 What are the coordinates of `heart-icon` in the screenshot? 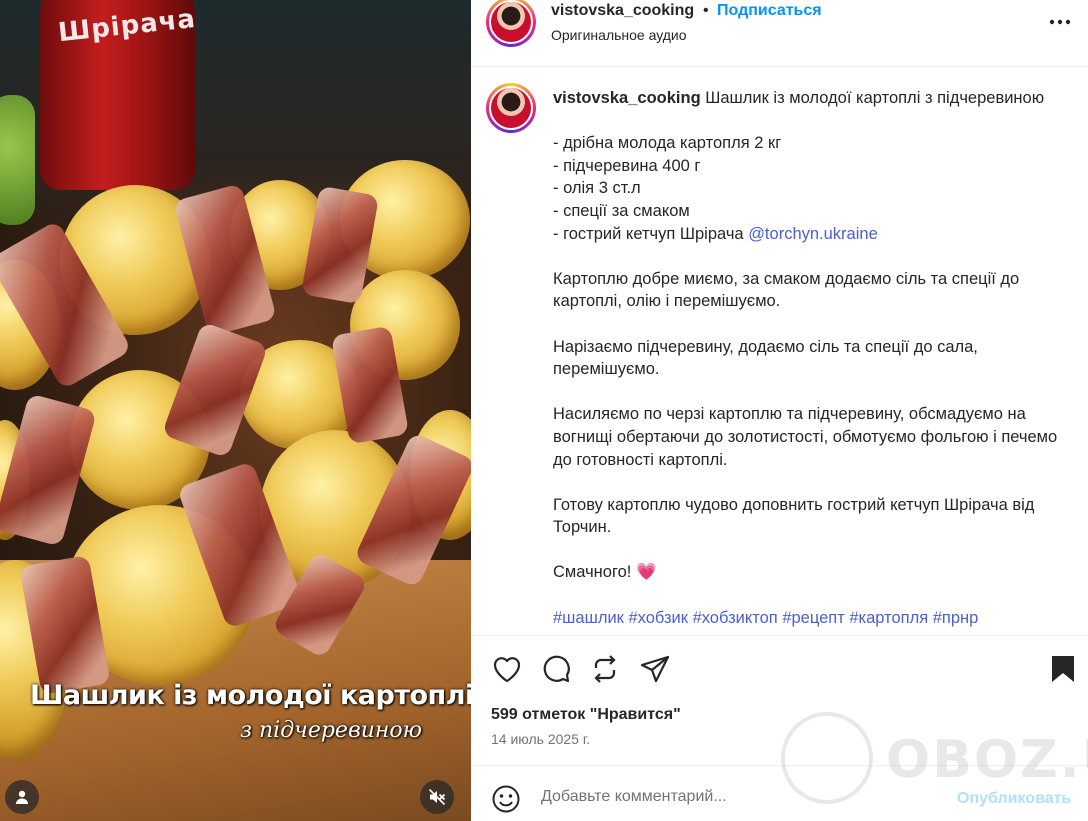 It's located at (507, 670).